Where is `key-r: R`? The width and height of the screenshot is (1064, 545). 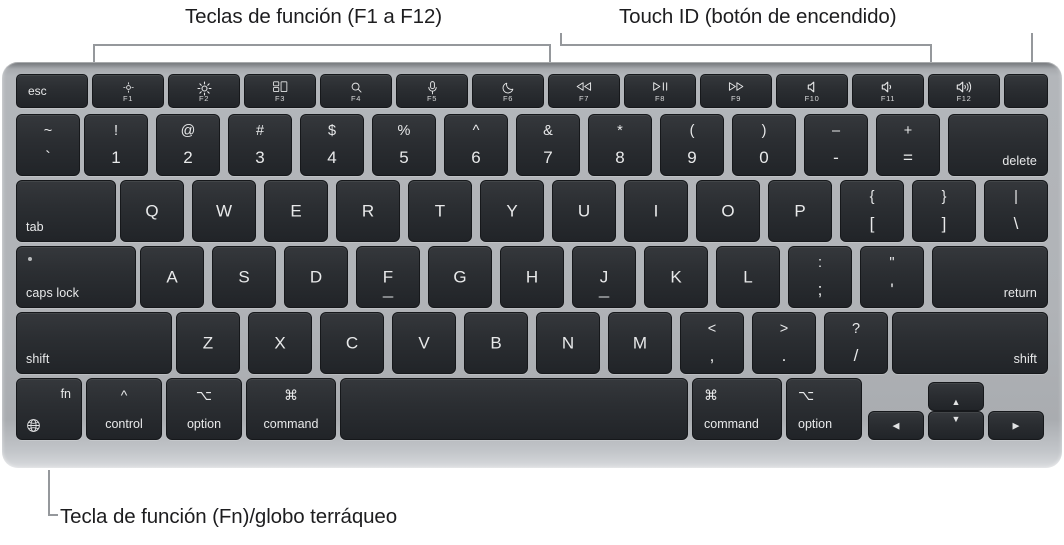
key-r: R is located at coordinates (368, 211).